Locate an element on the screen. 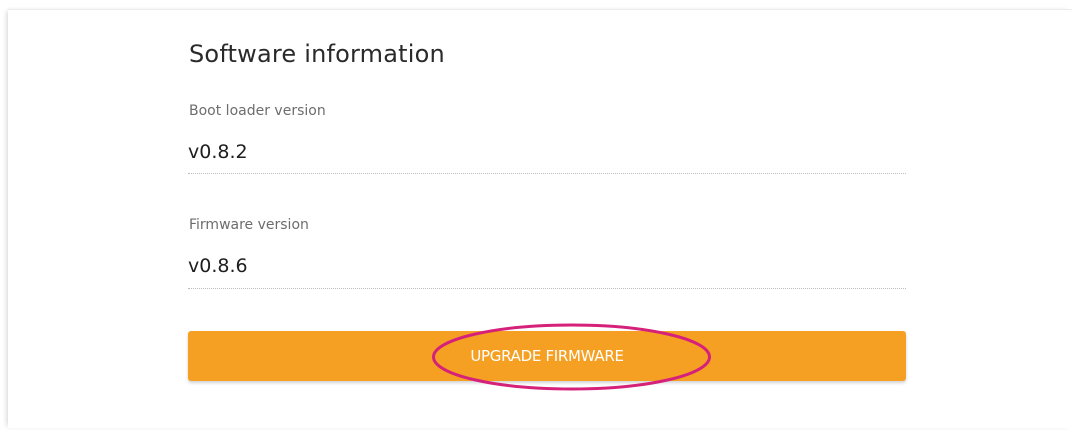 Image resolution: width=1085 pixels, height=434 pixels. section-title: Software information is located at coordinates (317, 54).